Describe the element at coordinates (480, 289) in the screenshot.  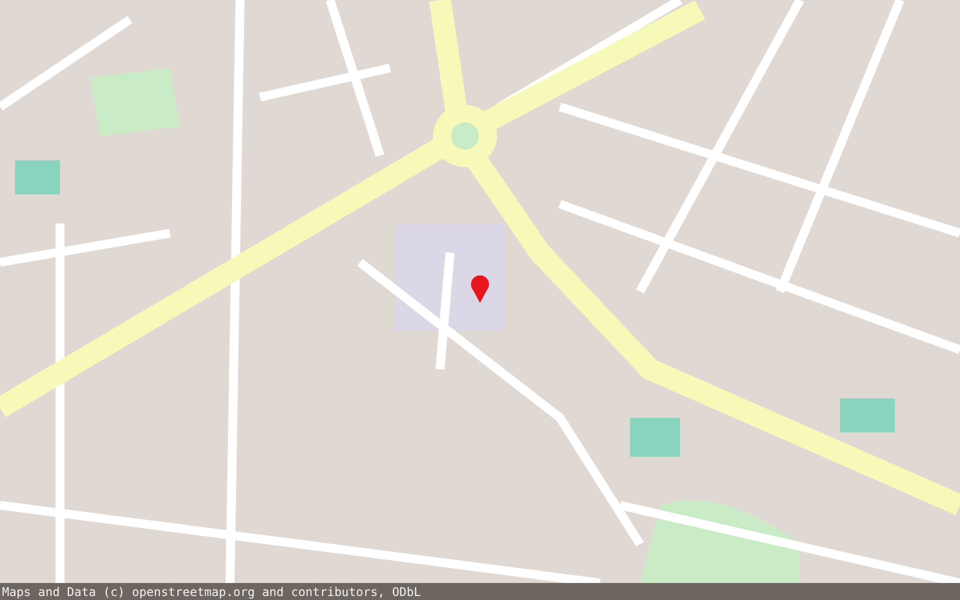
I see `map-pin-icon` at that location.